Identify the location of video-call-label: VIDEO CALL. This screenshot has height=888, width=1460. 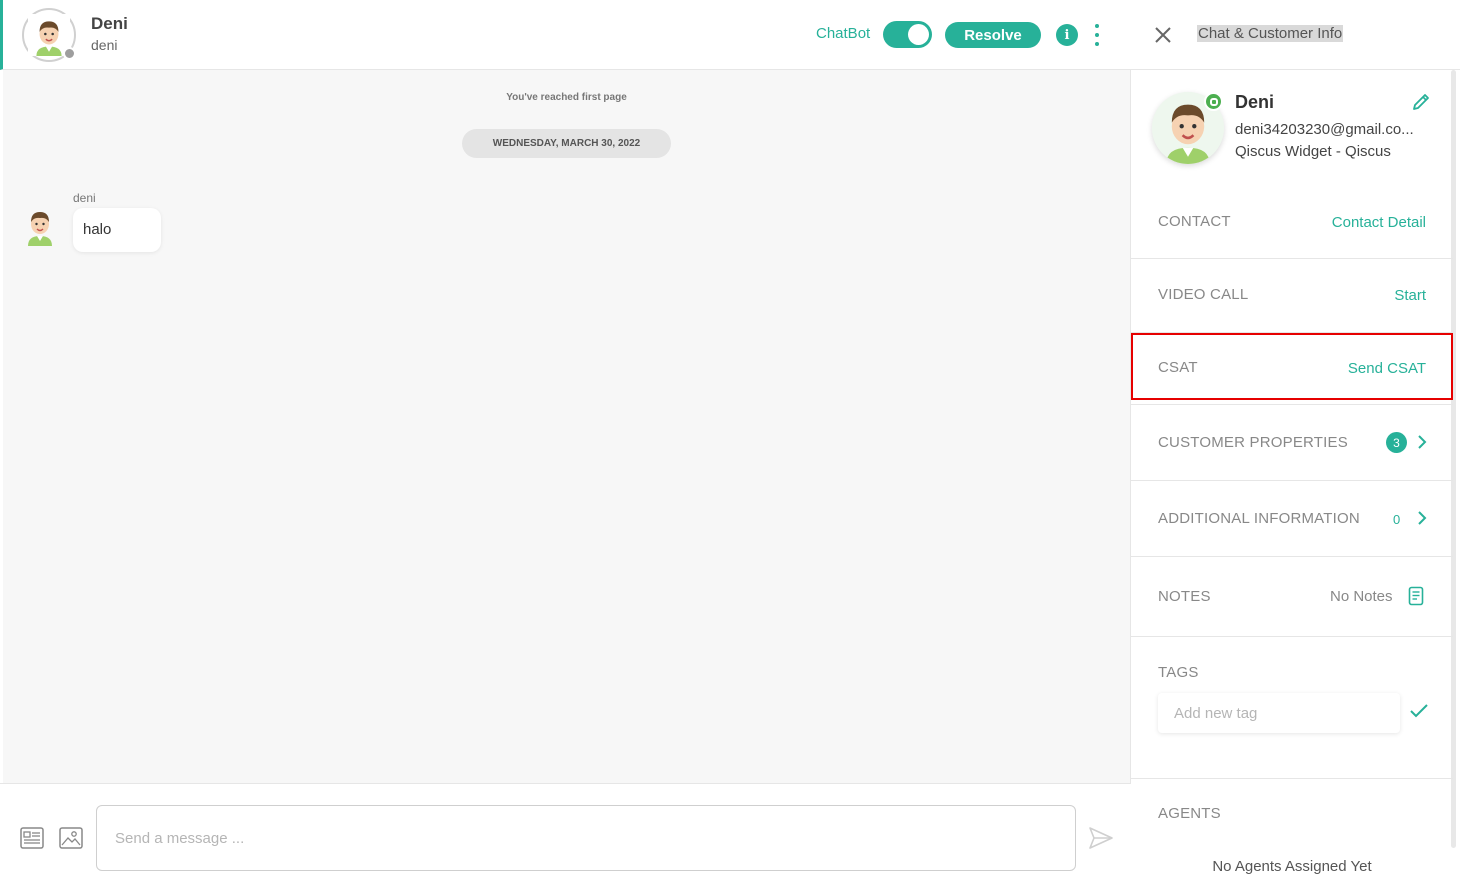
(1203, 294).